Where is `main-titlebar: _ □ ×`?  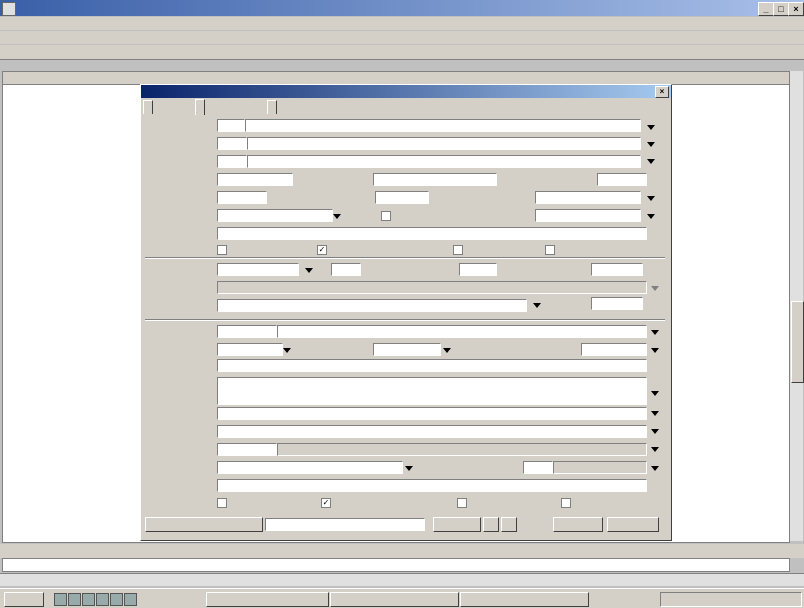
main-titlebar: _ □ × is located at coordinates (402, 8).